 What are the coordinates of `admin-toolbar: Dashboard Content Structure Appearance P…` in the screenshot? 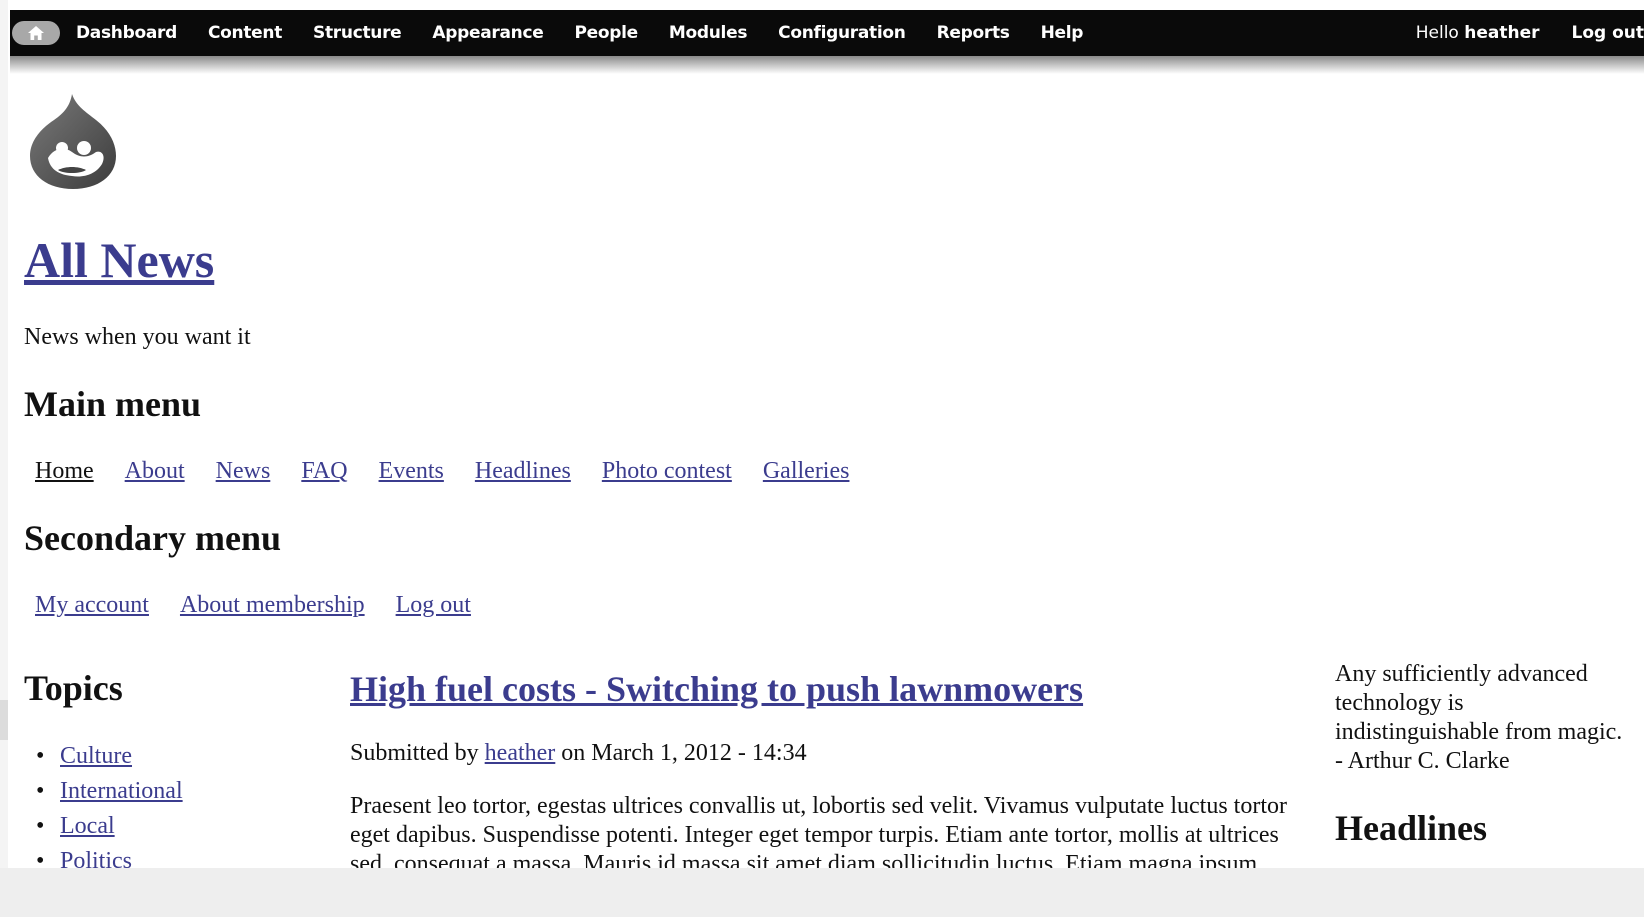 It's located at (827, 33).